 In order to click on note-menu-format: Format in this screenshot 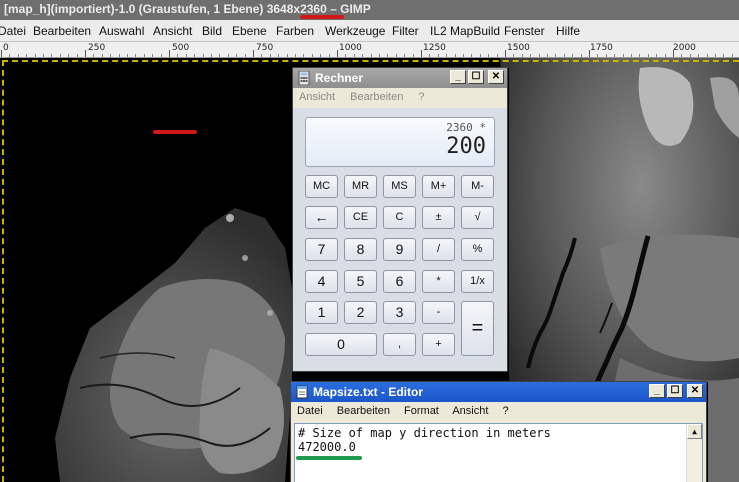, I will do `click(421, 411)`.